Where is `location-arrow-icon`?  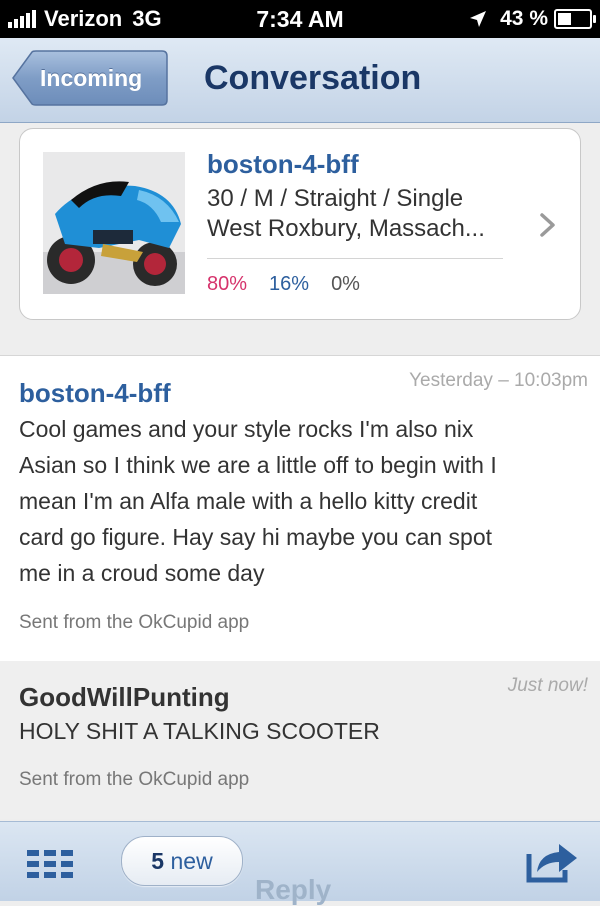 location-arrow-icon is located at coordinates (478, 19).